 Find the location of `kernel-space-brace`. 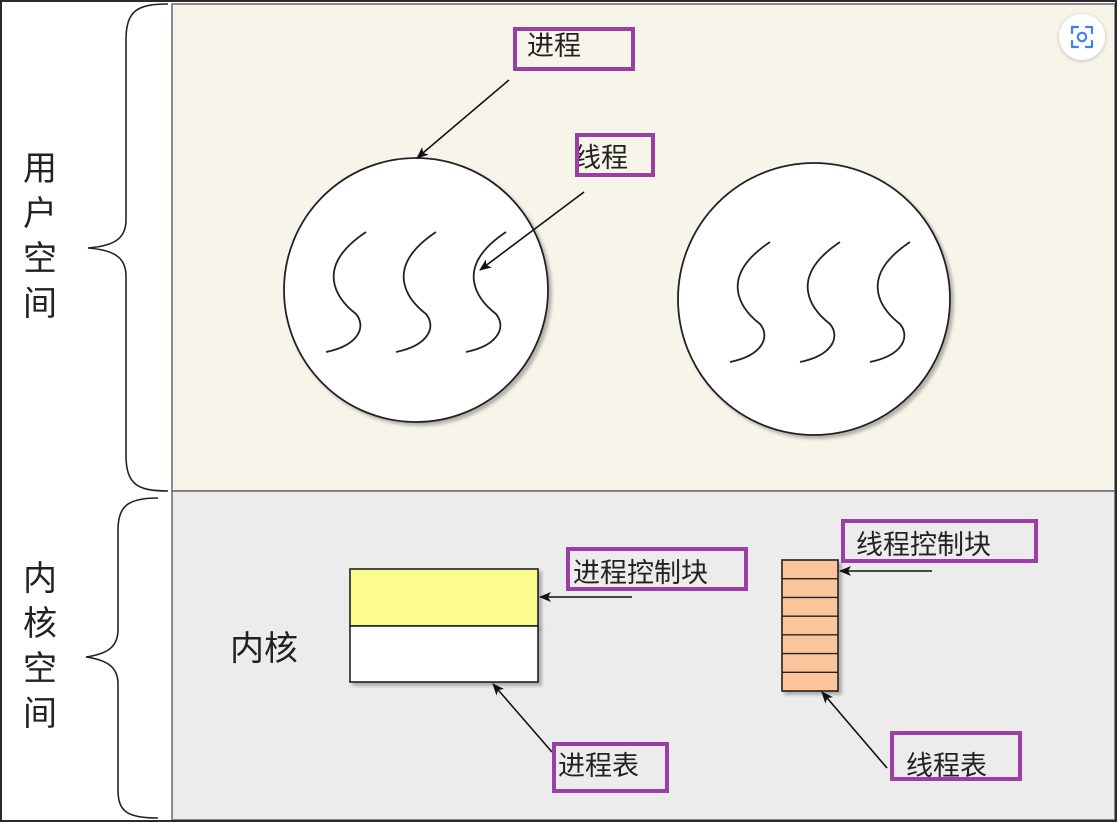

kernel-space-brace is located at coordinates (122, 658).